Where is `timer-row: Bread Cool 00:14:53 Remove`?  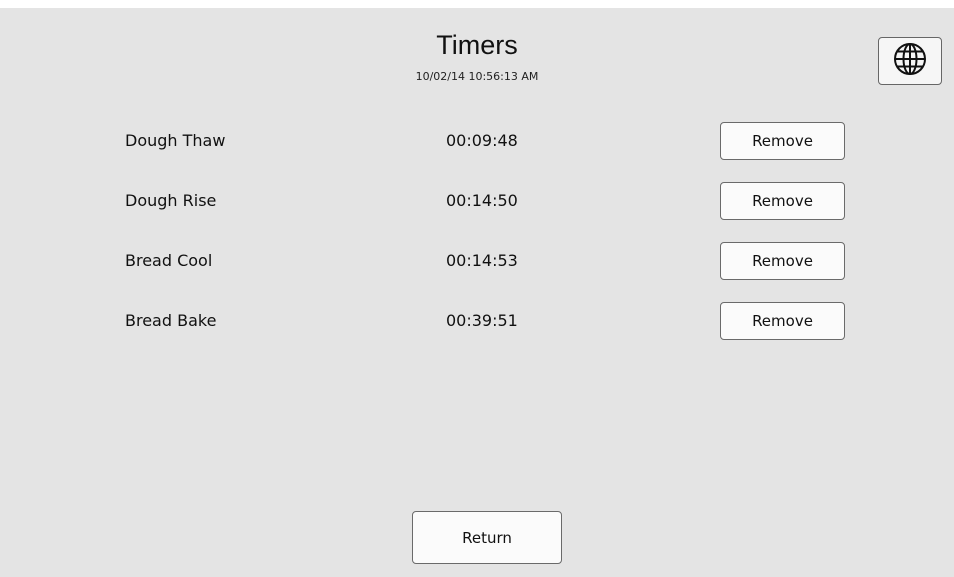
timer-row: Bread Cool 00:14:53 Remove is located at coordinates (477, 261).